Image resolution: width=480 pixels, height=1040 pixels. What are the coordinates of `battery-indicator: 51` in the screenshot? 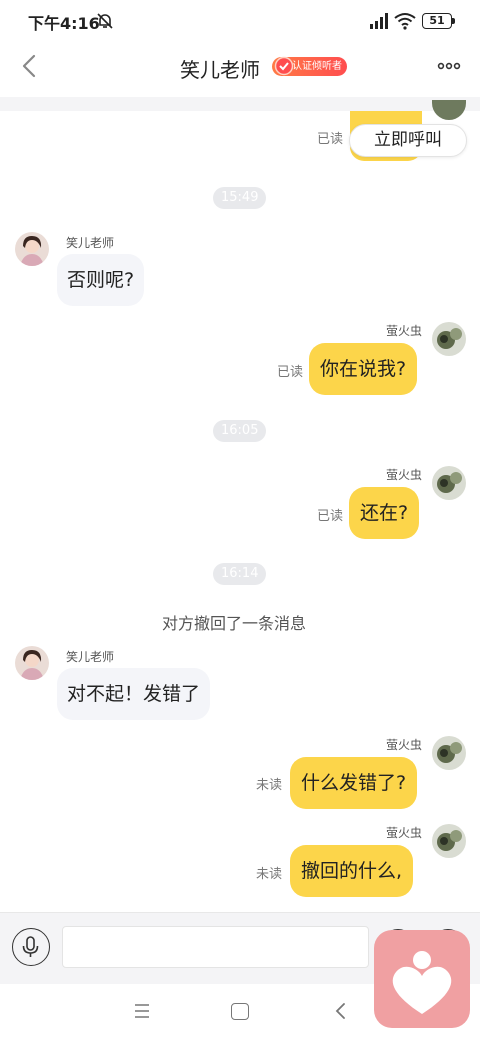 It's located at (437, 21).